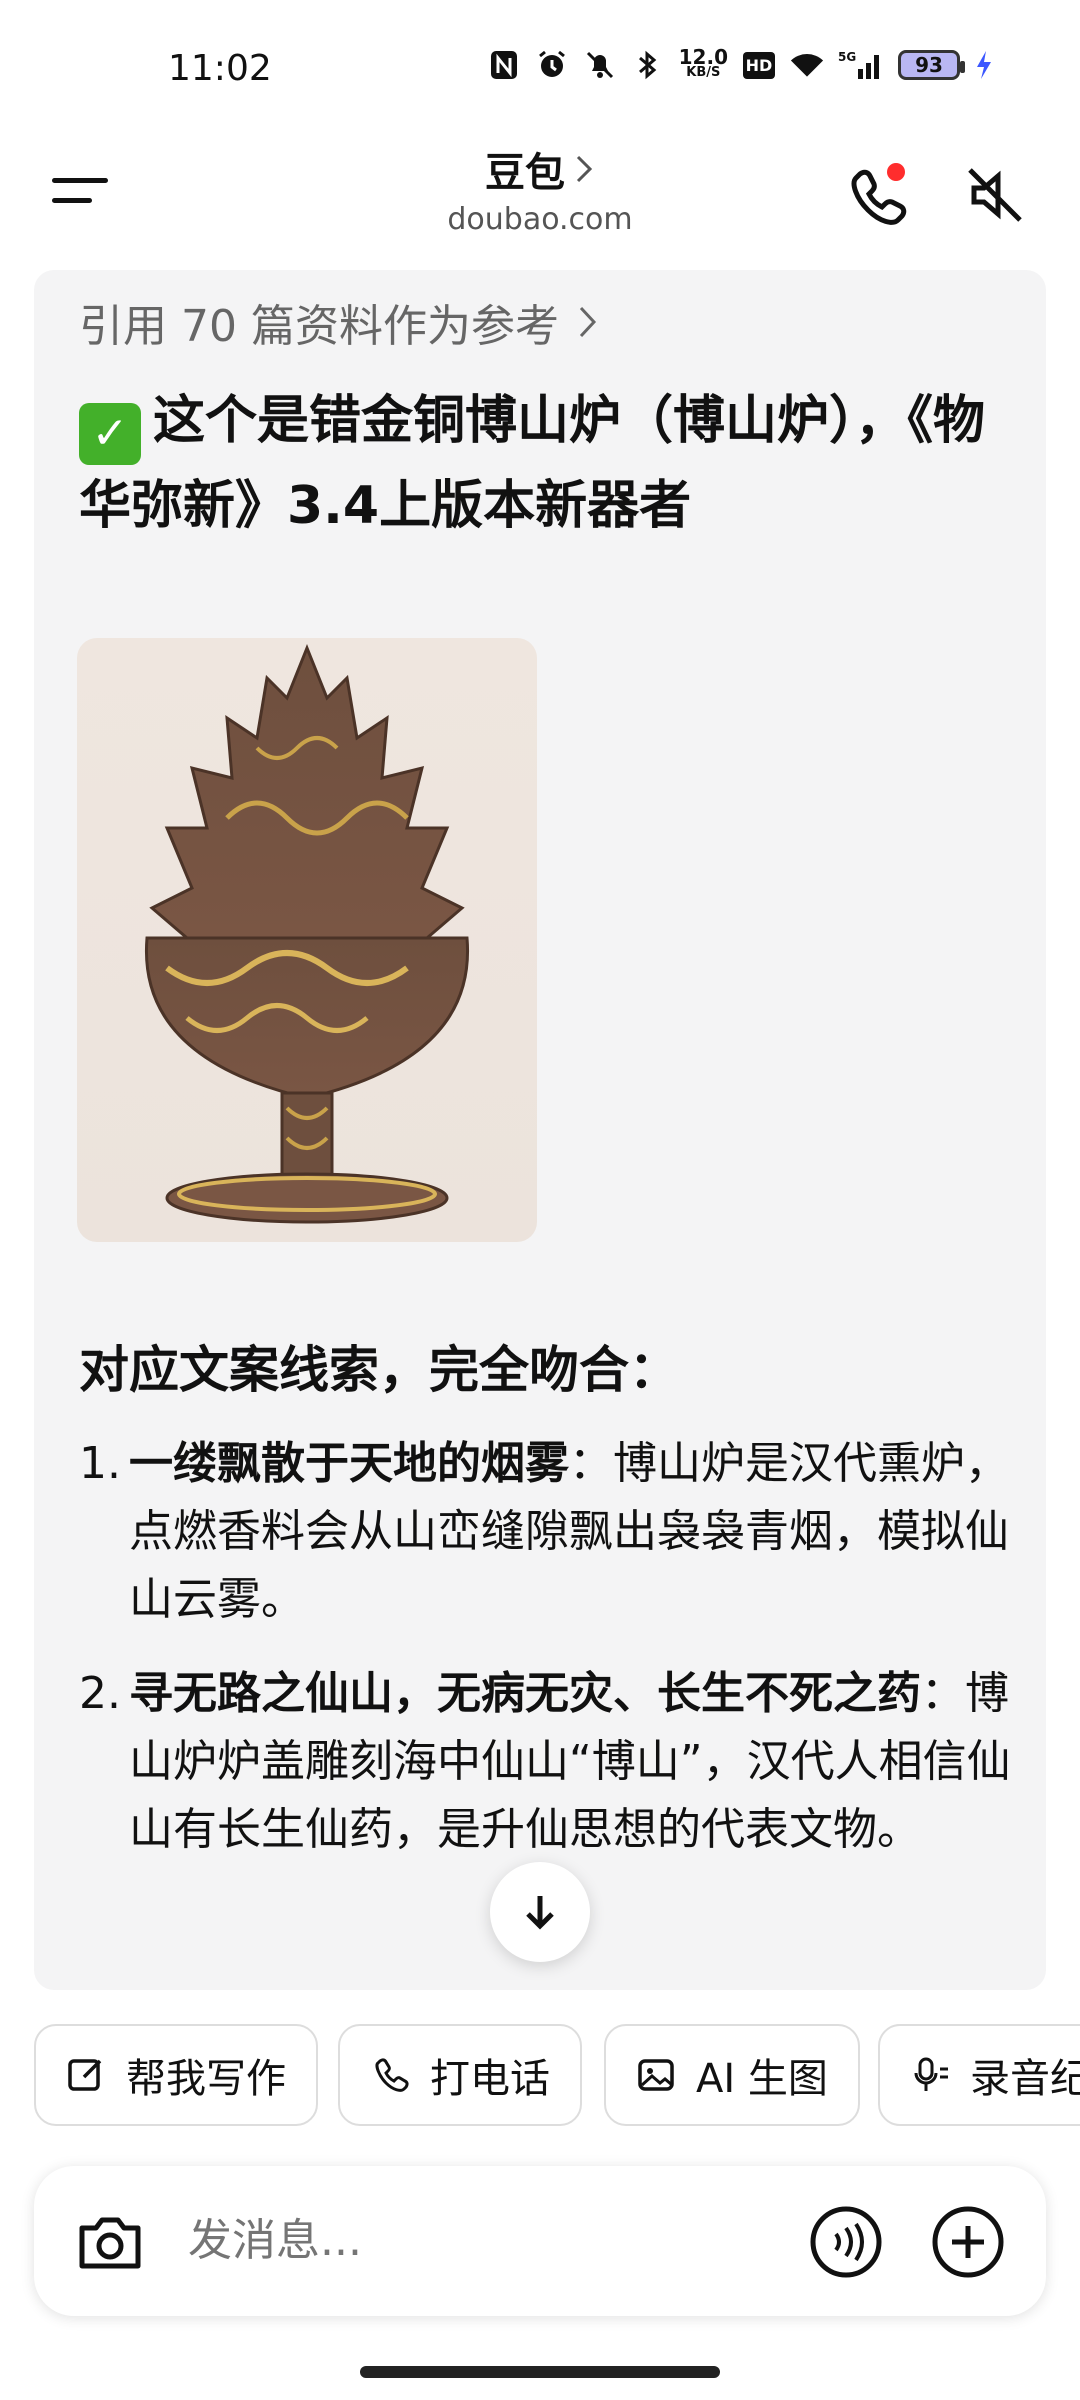 This screenshot has width=1080, height=2400. Describe the element at coordinates (540, 219) in the screenshot. I see `bot-domain: doubao.com` at that location.